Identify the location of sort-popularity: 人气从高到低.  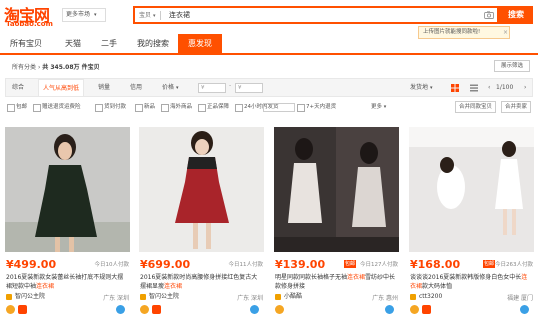
(61, 87).